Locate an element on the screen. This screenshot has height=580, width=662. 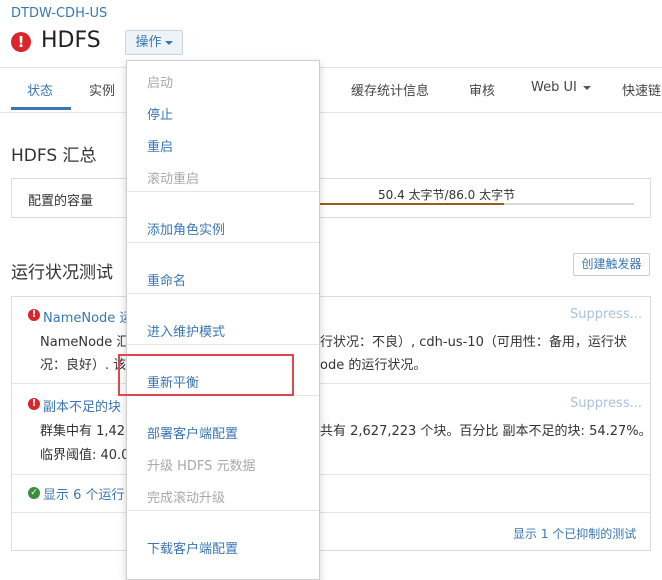
actions-dropdown-button: 操作 is located at coordinates (154, 42).